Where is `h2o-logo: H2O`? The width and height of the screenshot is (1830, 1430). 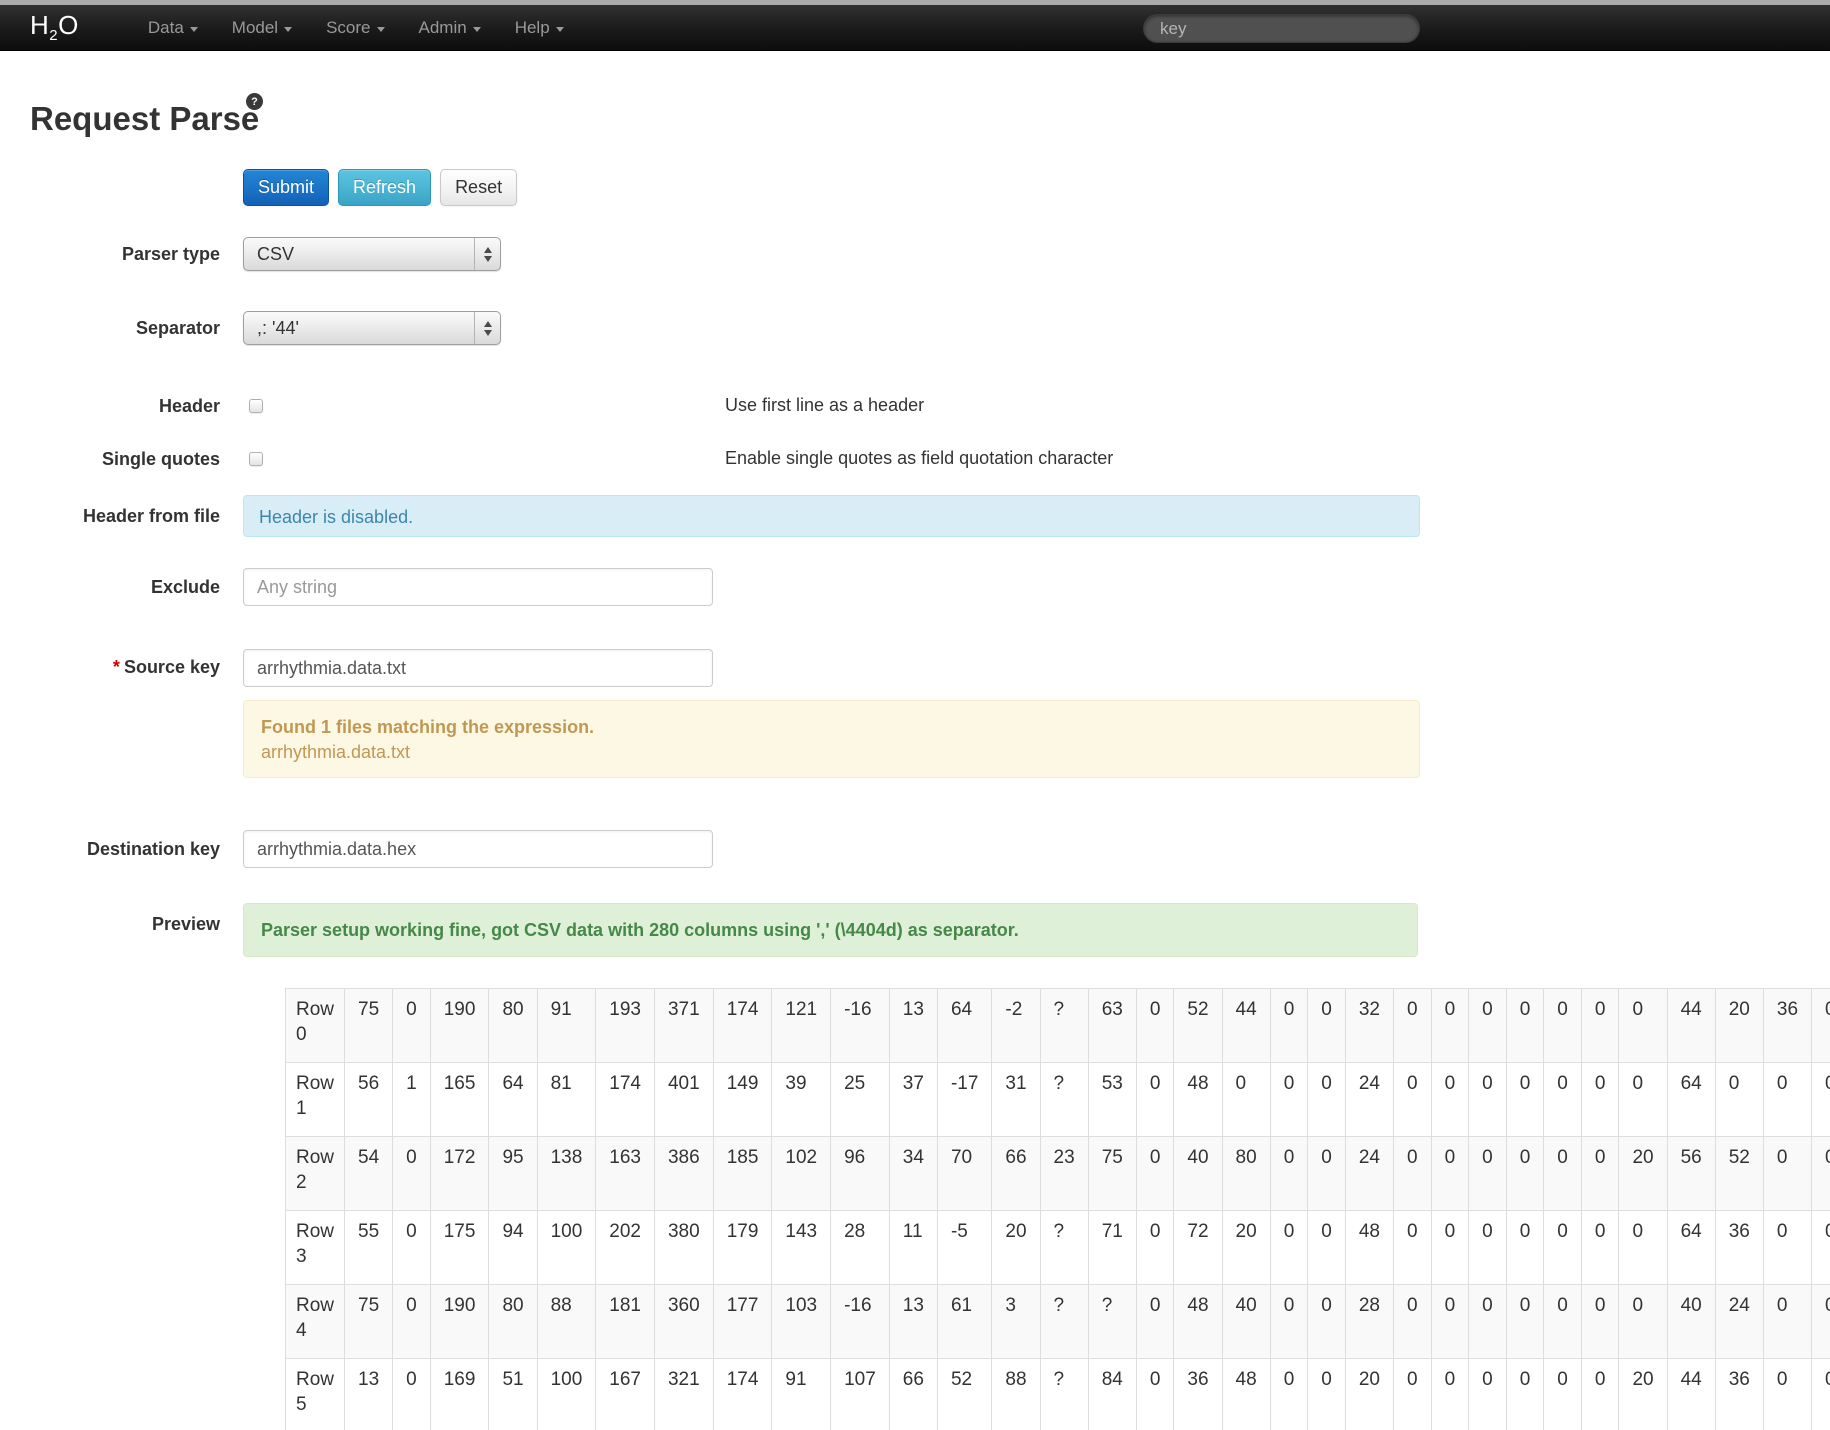
h2o-logo: H2O is located at coordinates (54, 27).